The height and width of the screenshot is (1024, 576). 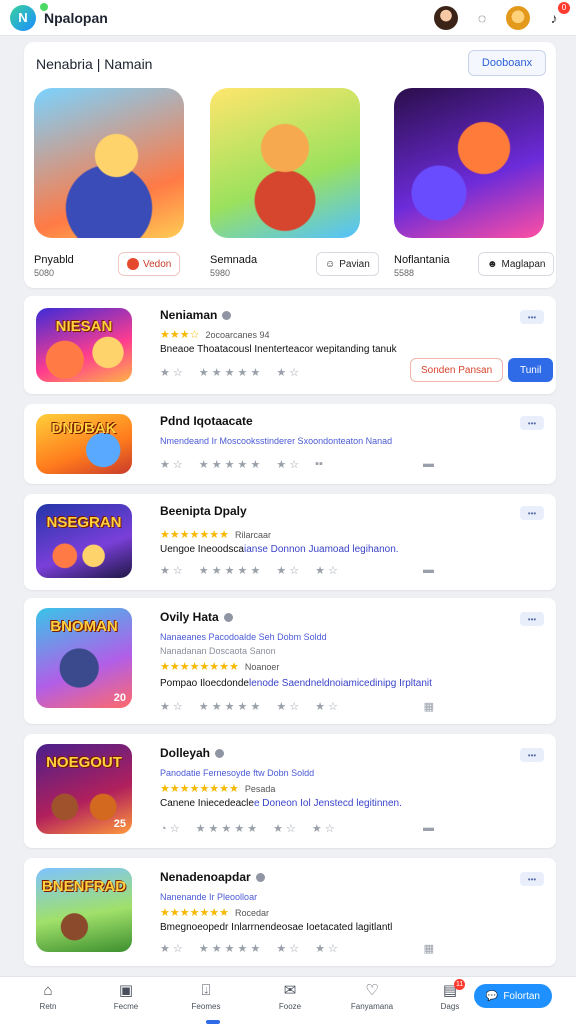 I want to click on app-thumbnail: DNDBAK, so click(x=84, y=444).